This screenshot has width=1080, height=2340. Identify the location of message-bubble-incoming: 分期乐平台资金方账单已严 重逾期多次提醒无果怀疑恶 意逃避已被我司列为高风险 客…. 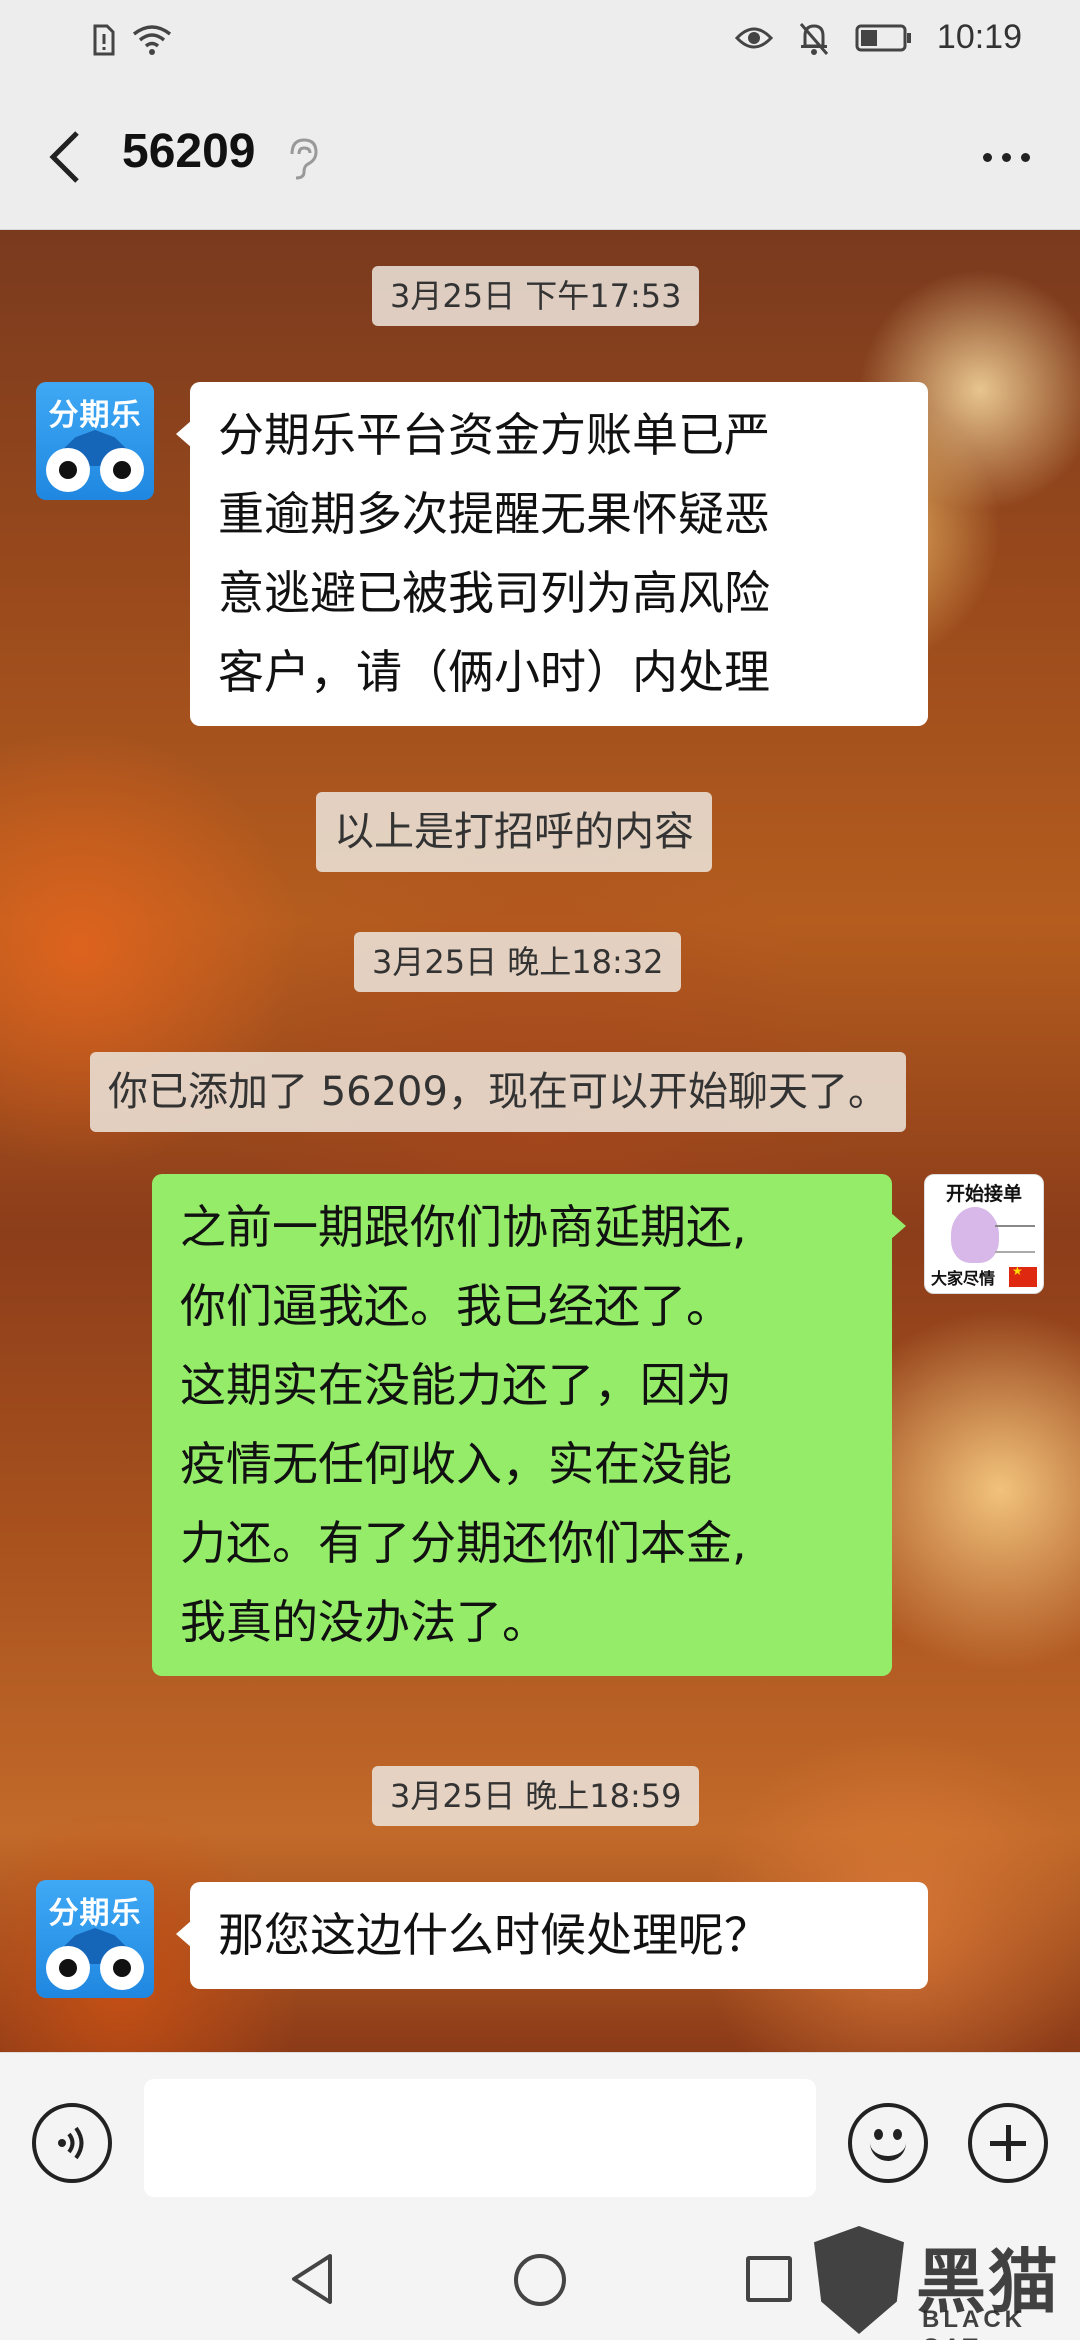
(552, 554).